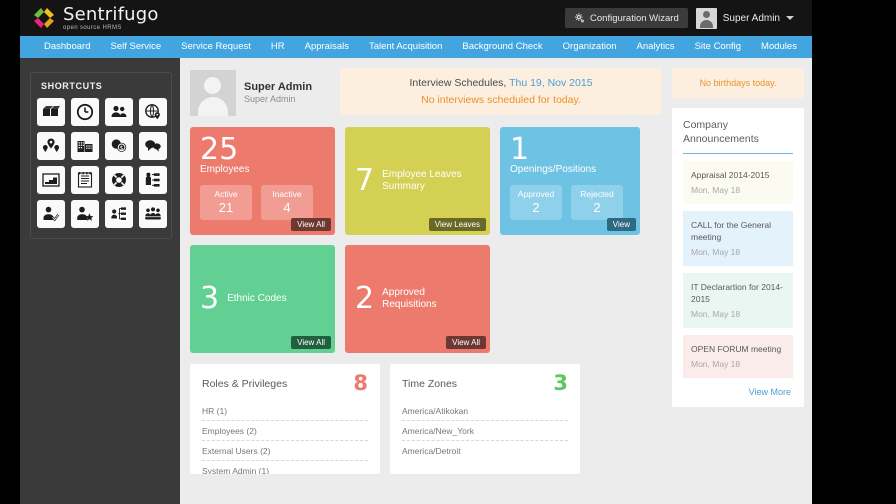  Describe the element at coordinates (738, 83) in the screenshot. I see `birthdays-panel: No birthdays today.` at that location.